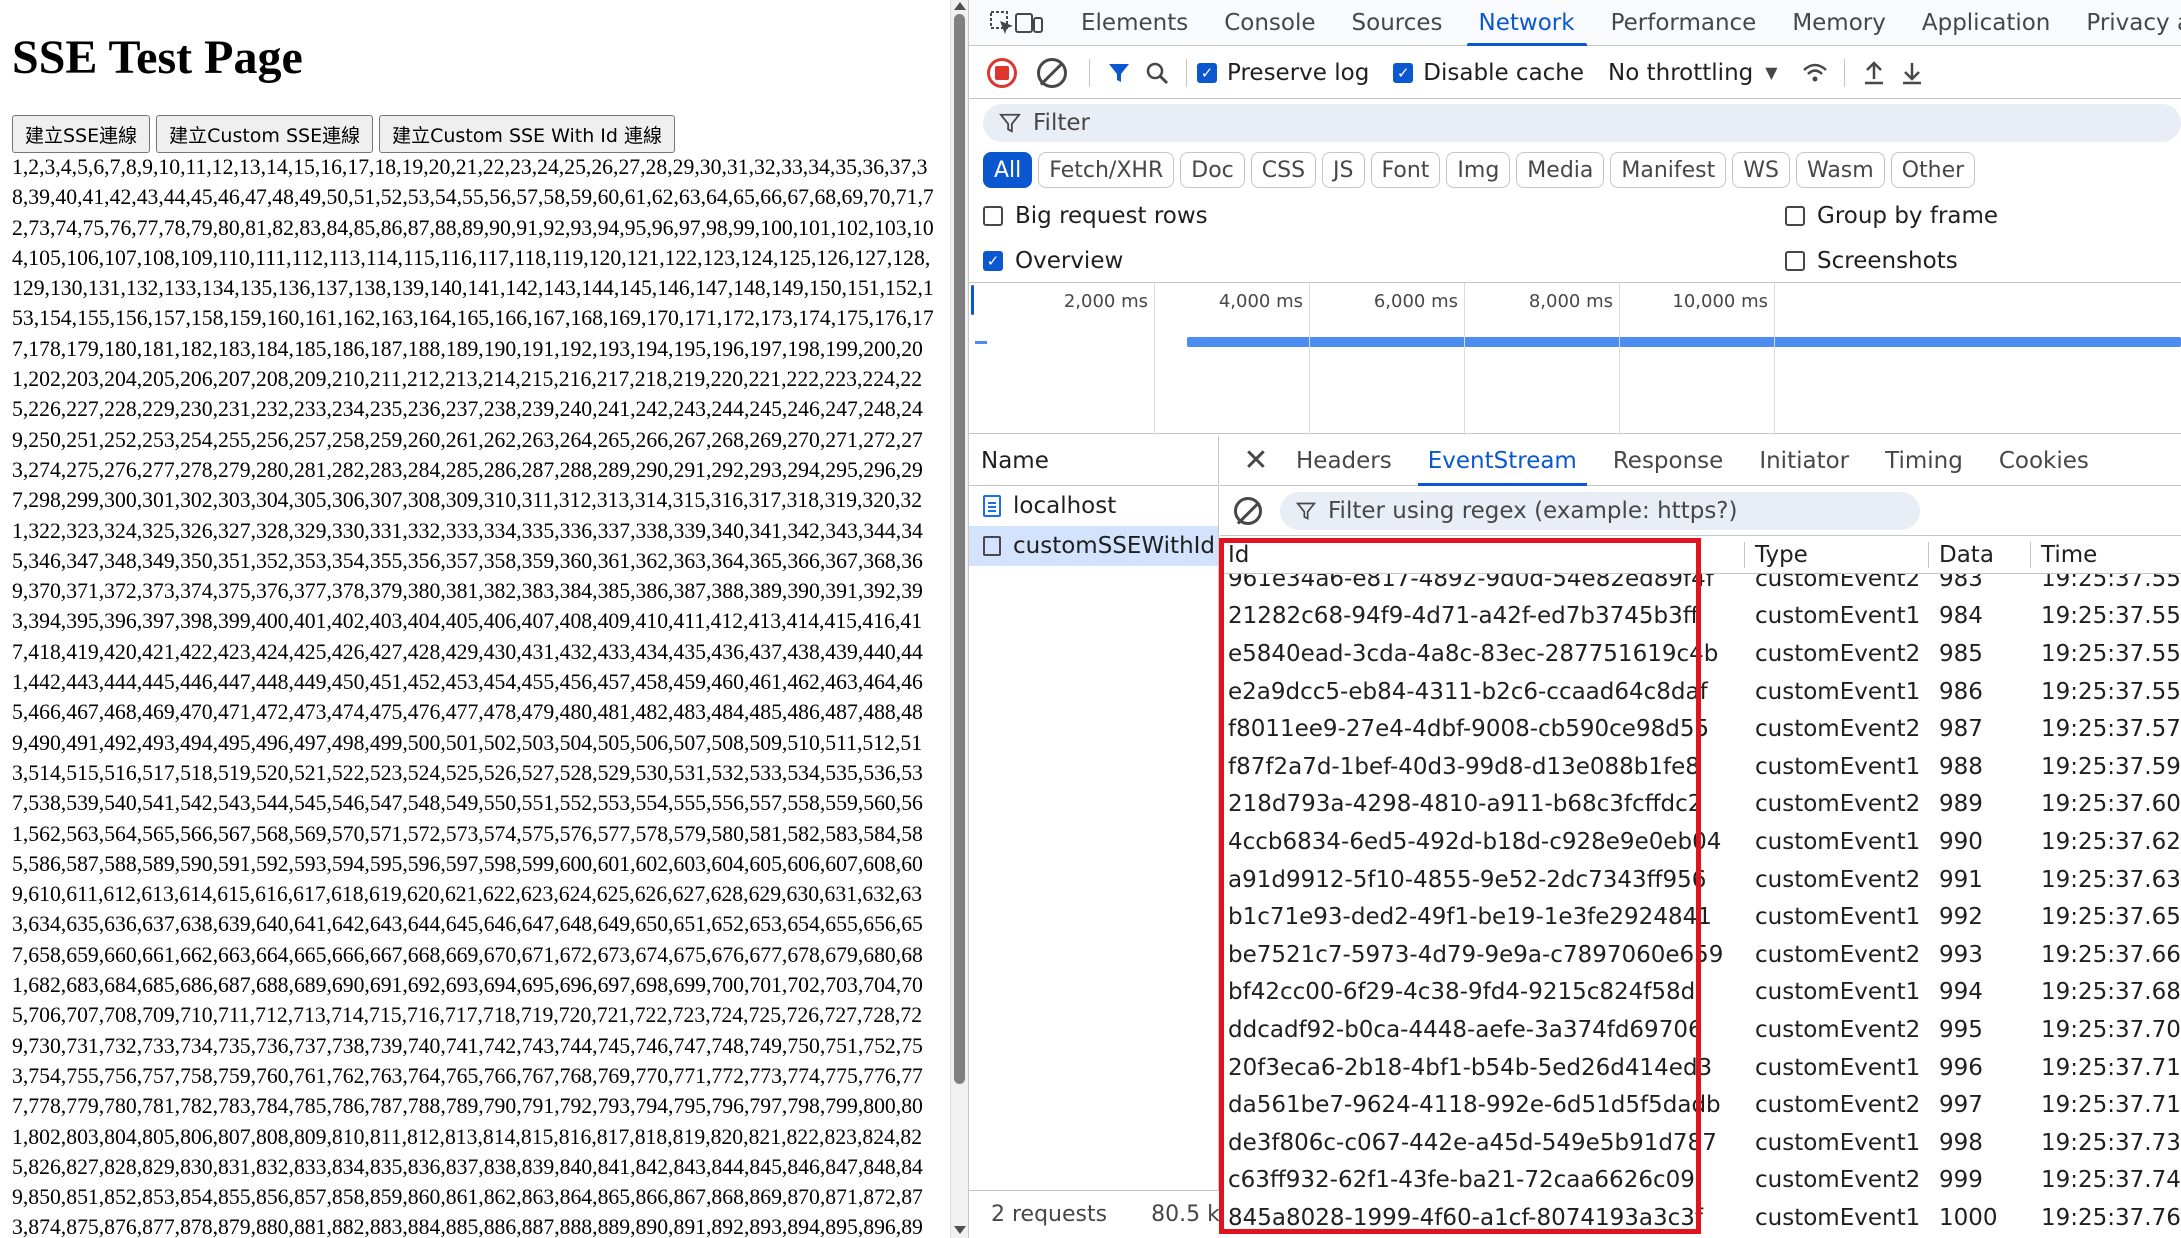 Image resolution: width=2181 pixels, height=1238 pixels. What do you see at coordinates (1684, 23) in the screenshot?
I see `tab-performance: Performance` at bounding box center [1684, 23].